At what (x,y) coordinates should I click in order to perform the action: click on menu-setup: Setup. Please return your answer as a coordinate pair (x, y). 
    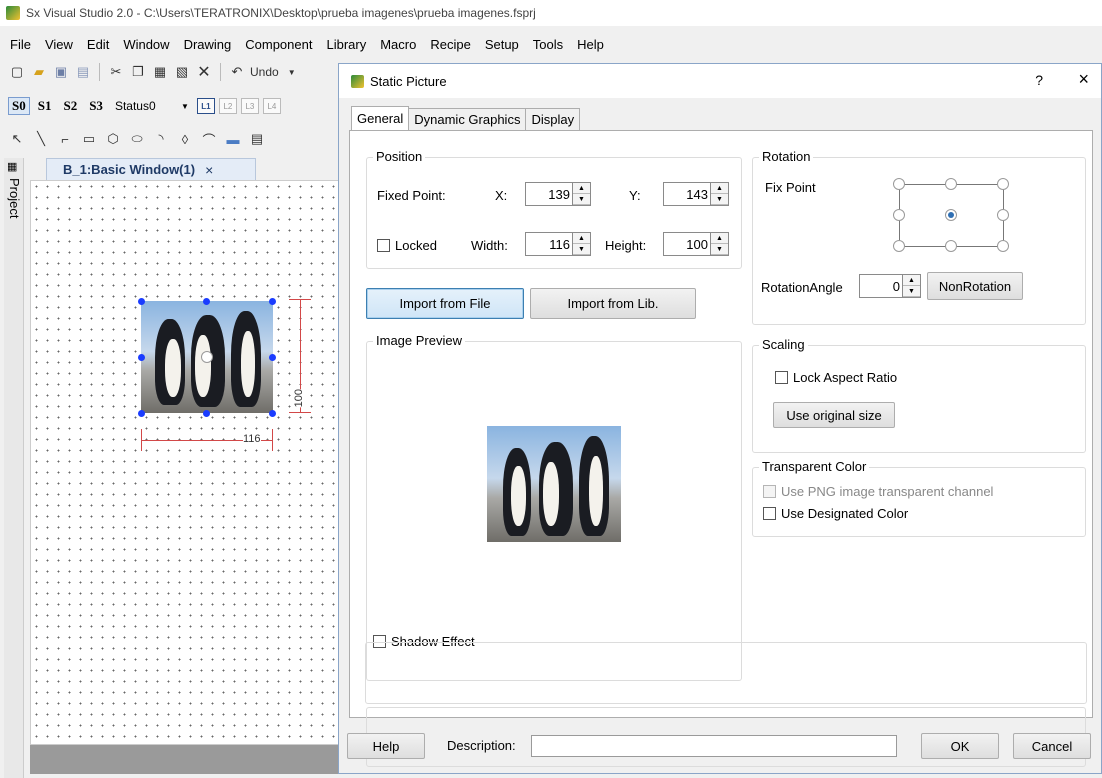
    Looking at the image, I should click on (502, 44).